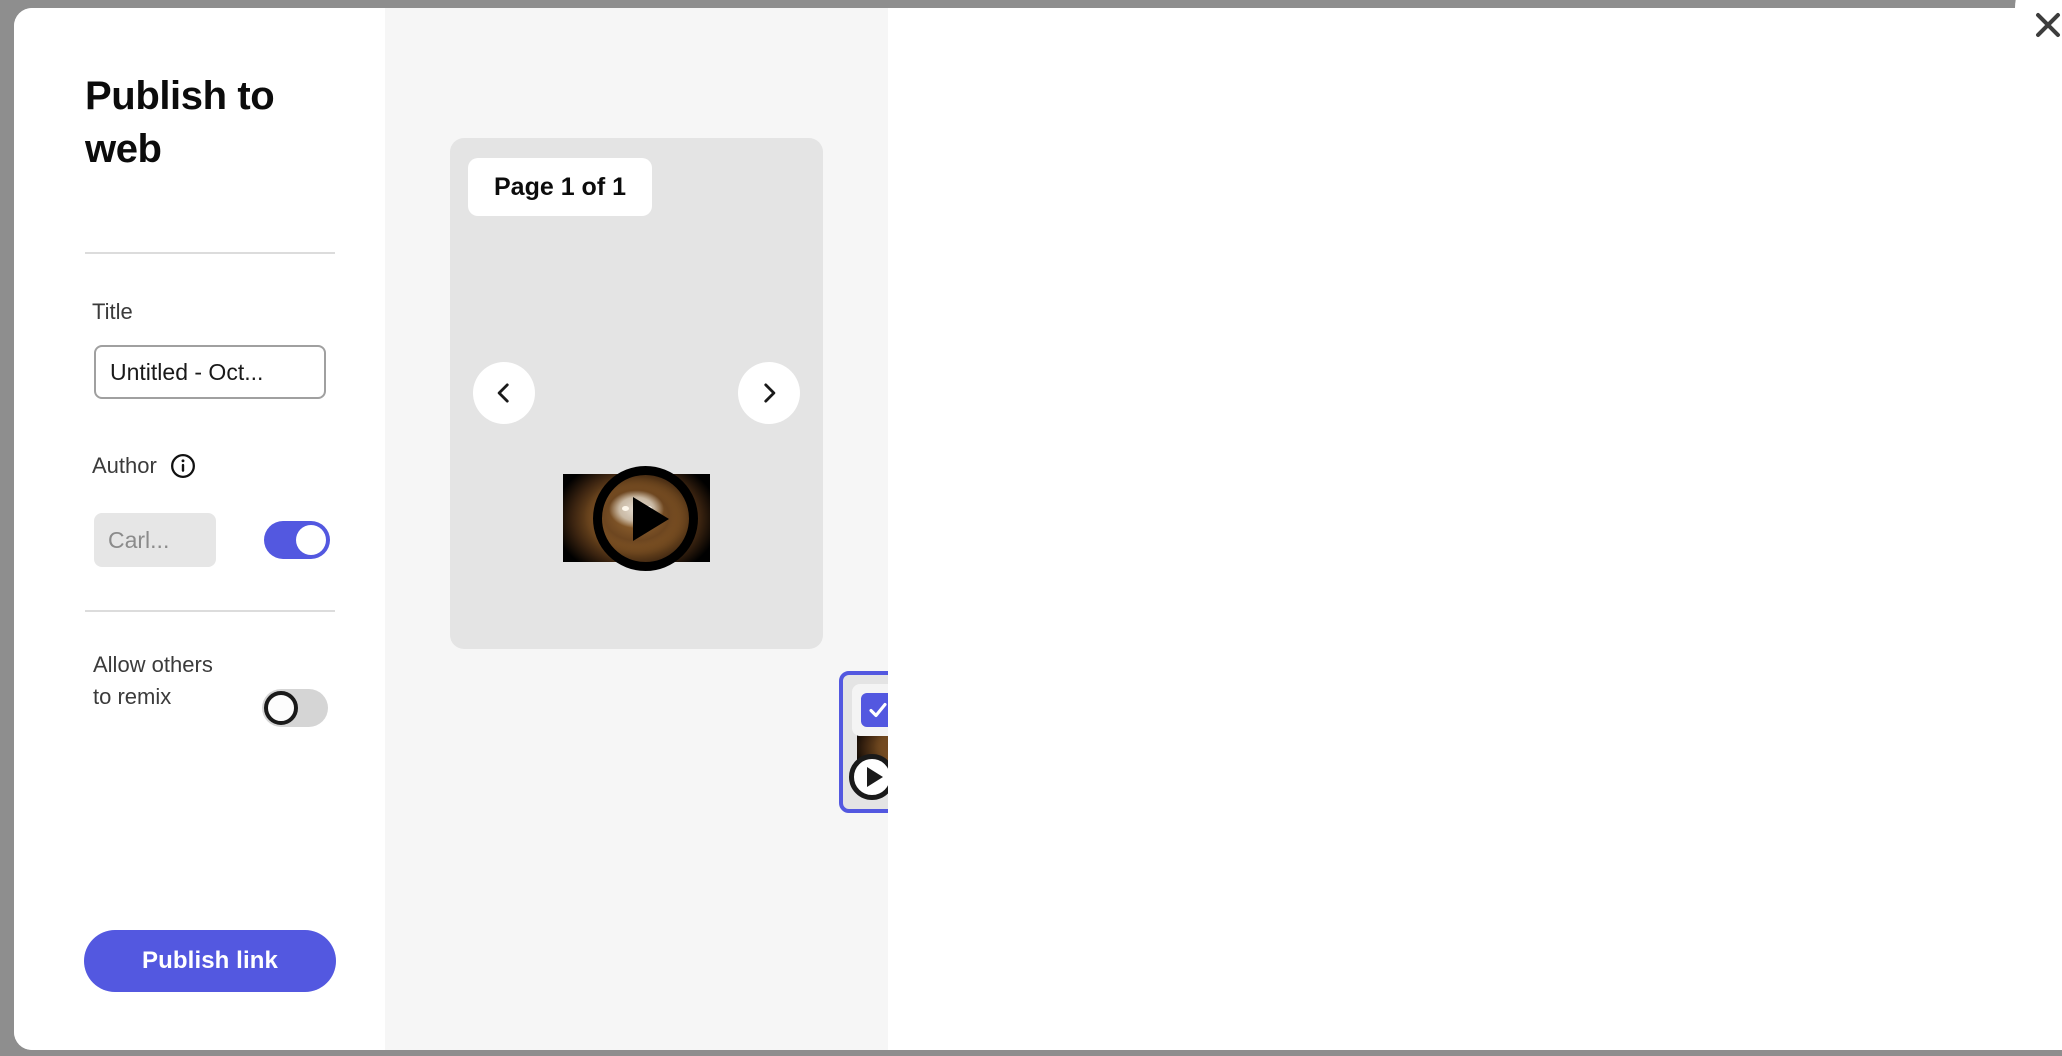 Image resolution: width=2062 pixels, height=1056 pixels. Describe the element at coordinates (112, 311) in the screenshot. I see `title-field-label: Title` at that location.